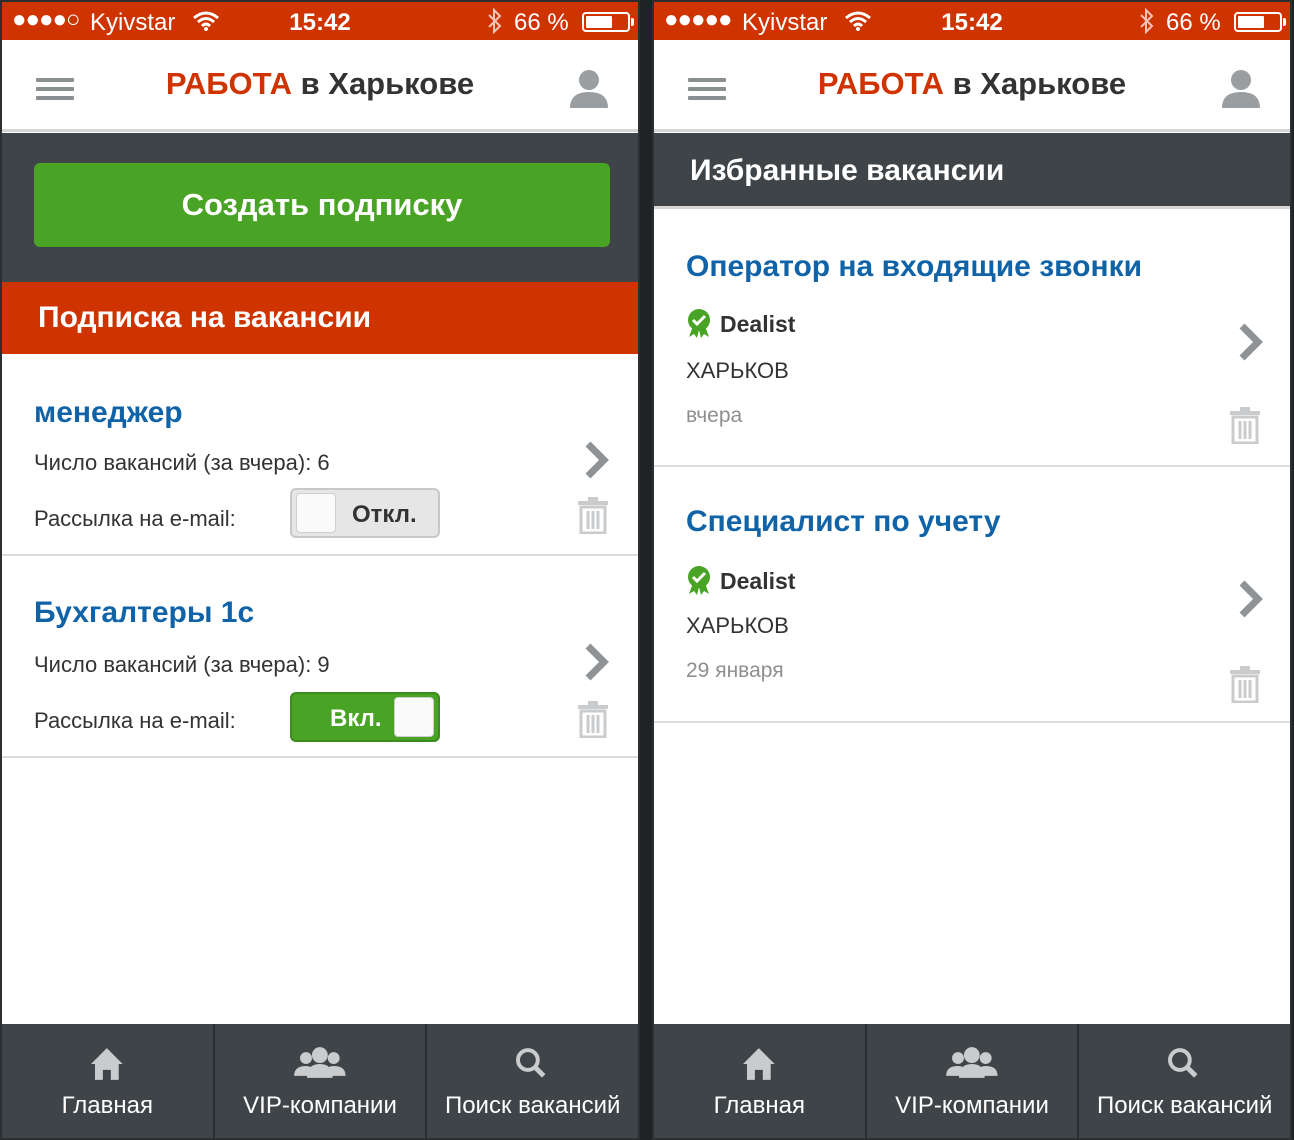 Image resolution: width=1294 pixels, height=1140 pixels. Describe the element at coordinates (320, 21) in the screenshot. I see `status-bar: ●●●●○ Kyivstar 15:42 66 %` at that location.